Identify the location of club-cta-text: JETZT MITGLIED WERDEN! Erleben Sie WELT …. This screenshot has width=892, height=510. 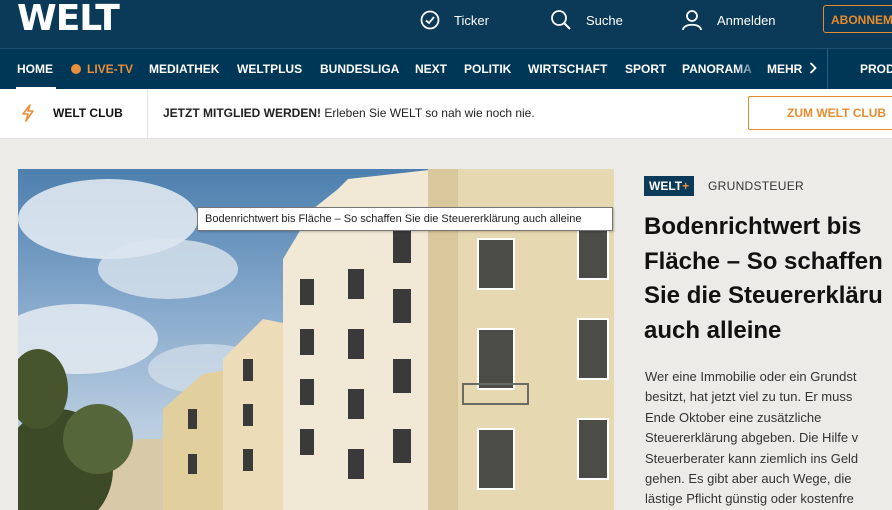
(349, 113).